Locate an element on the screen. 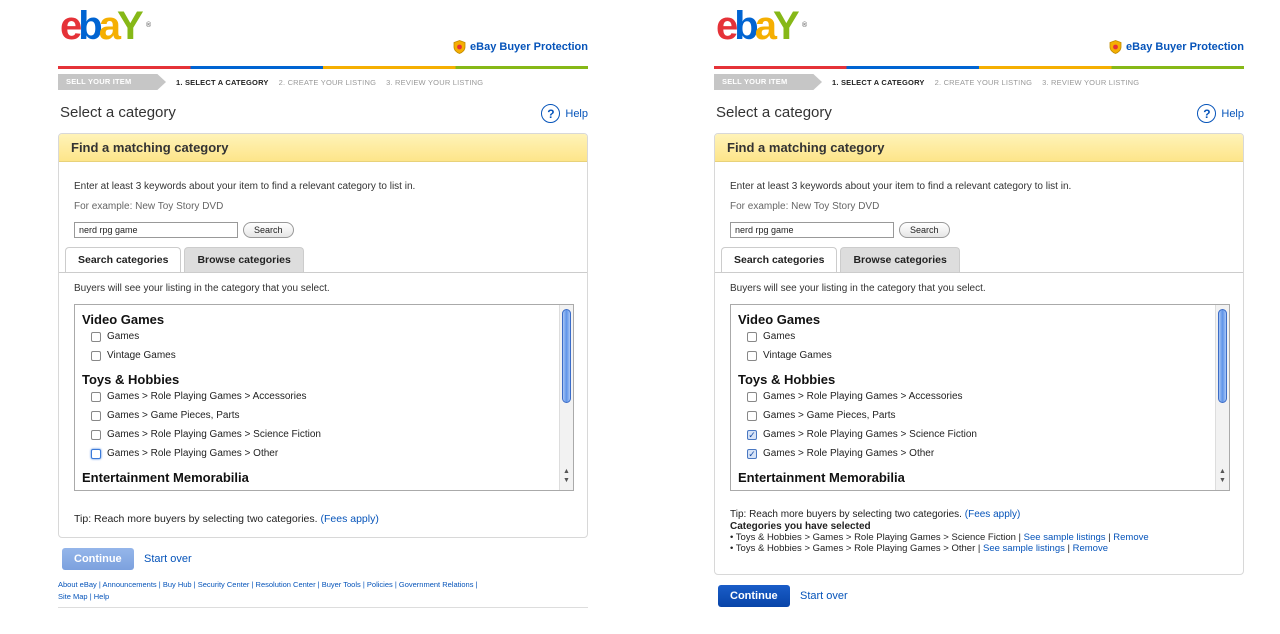  footer-link: Policies is located at coordinates (380, 584).